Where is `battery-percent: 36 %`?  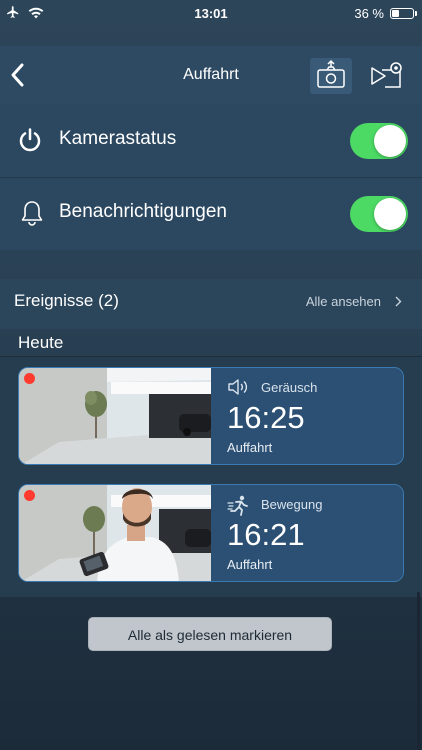
battery-percent: 36 % is located at coordinates (369, 13).